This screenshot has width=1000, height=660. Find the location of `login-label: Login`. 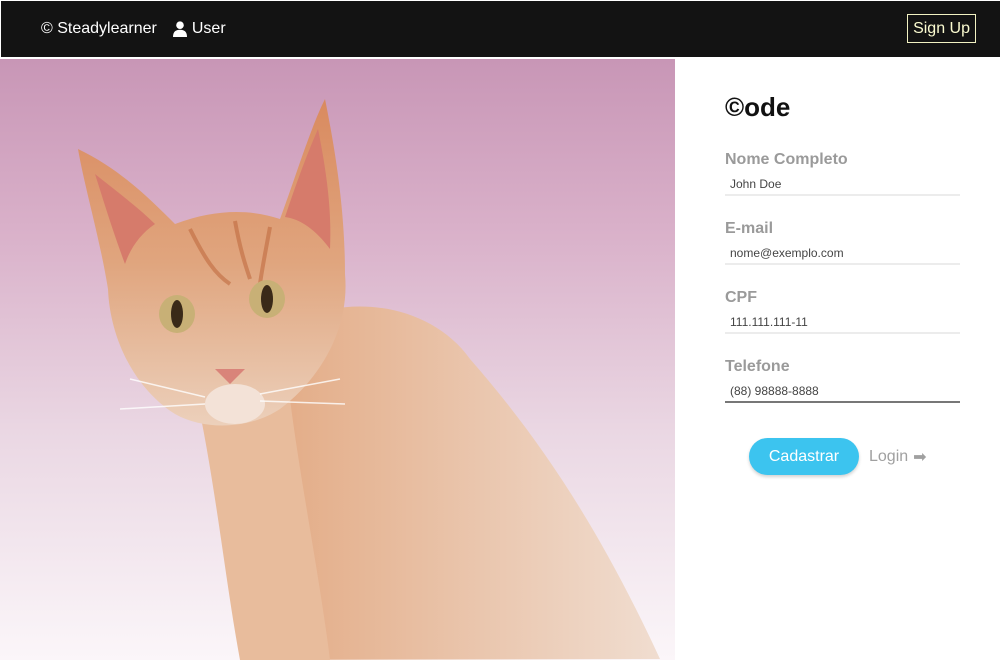

login-label: Login is located at coordinates (889, 456).